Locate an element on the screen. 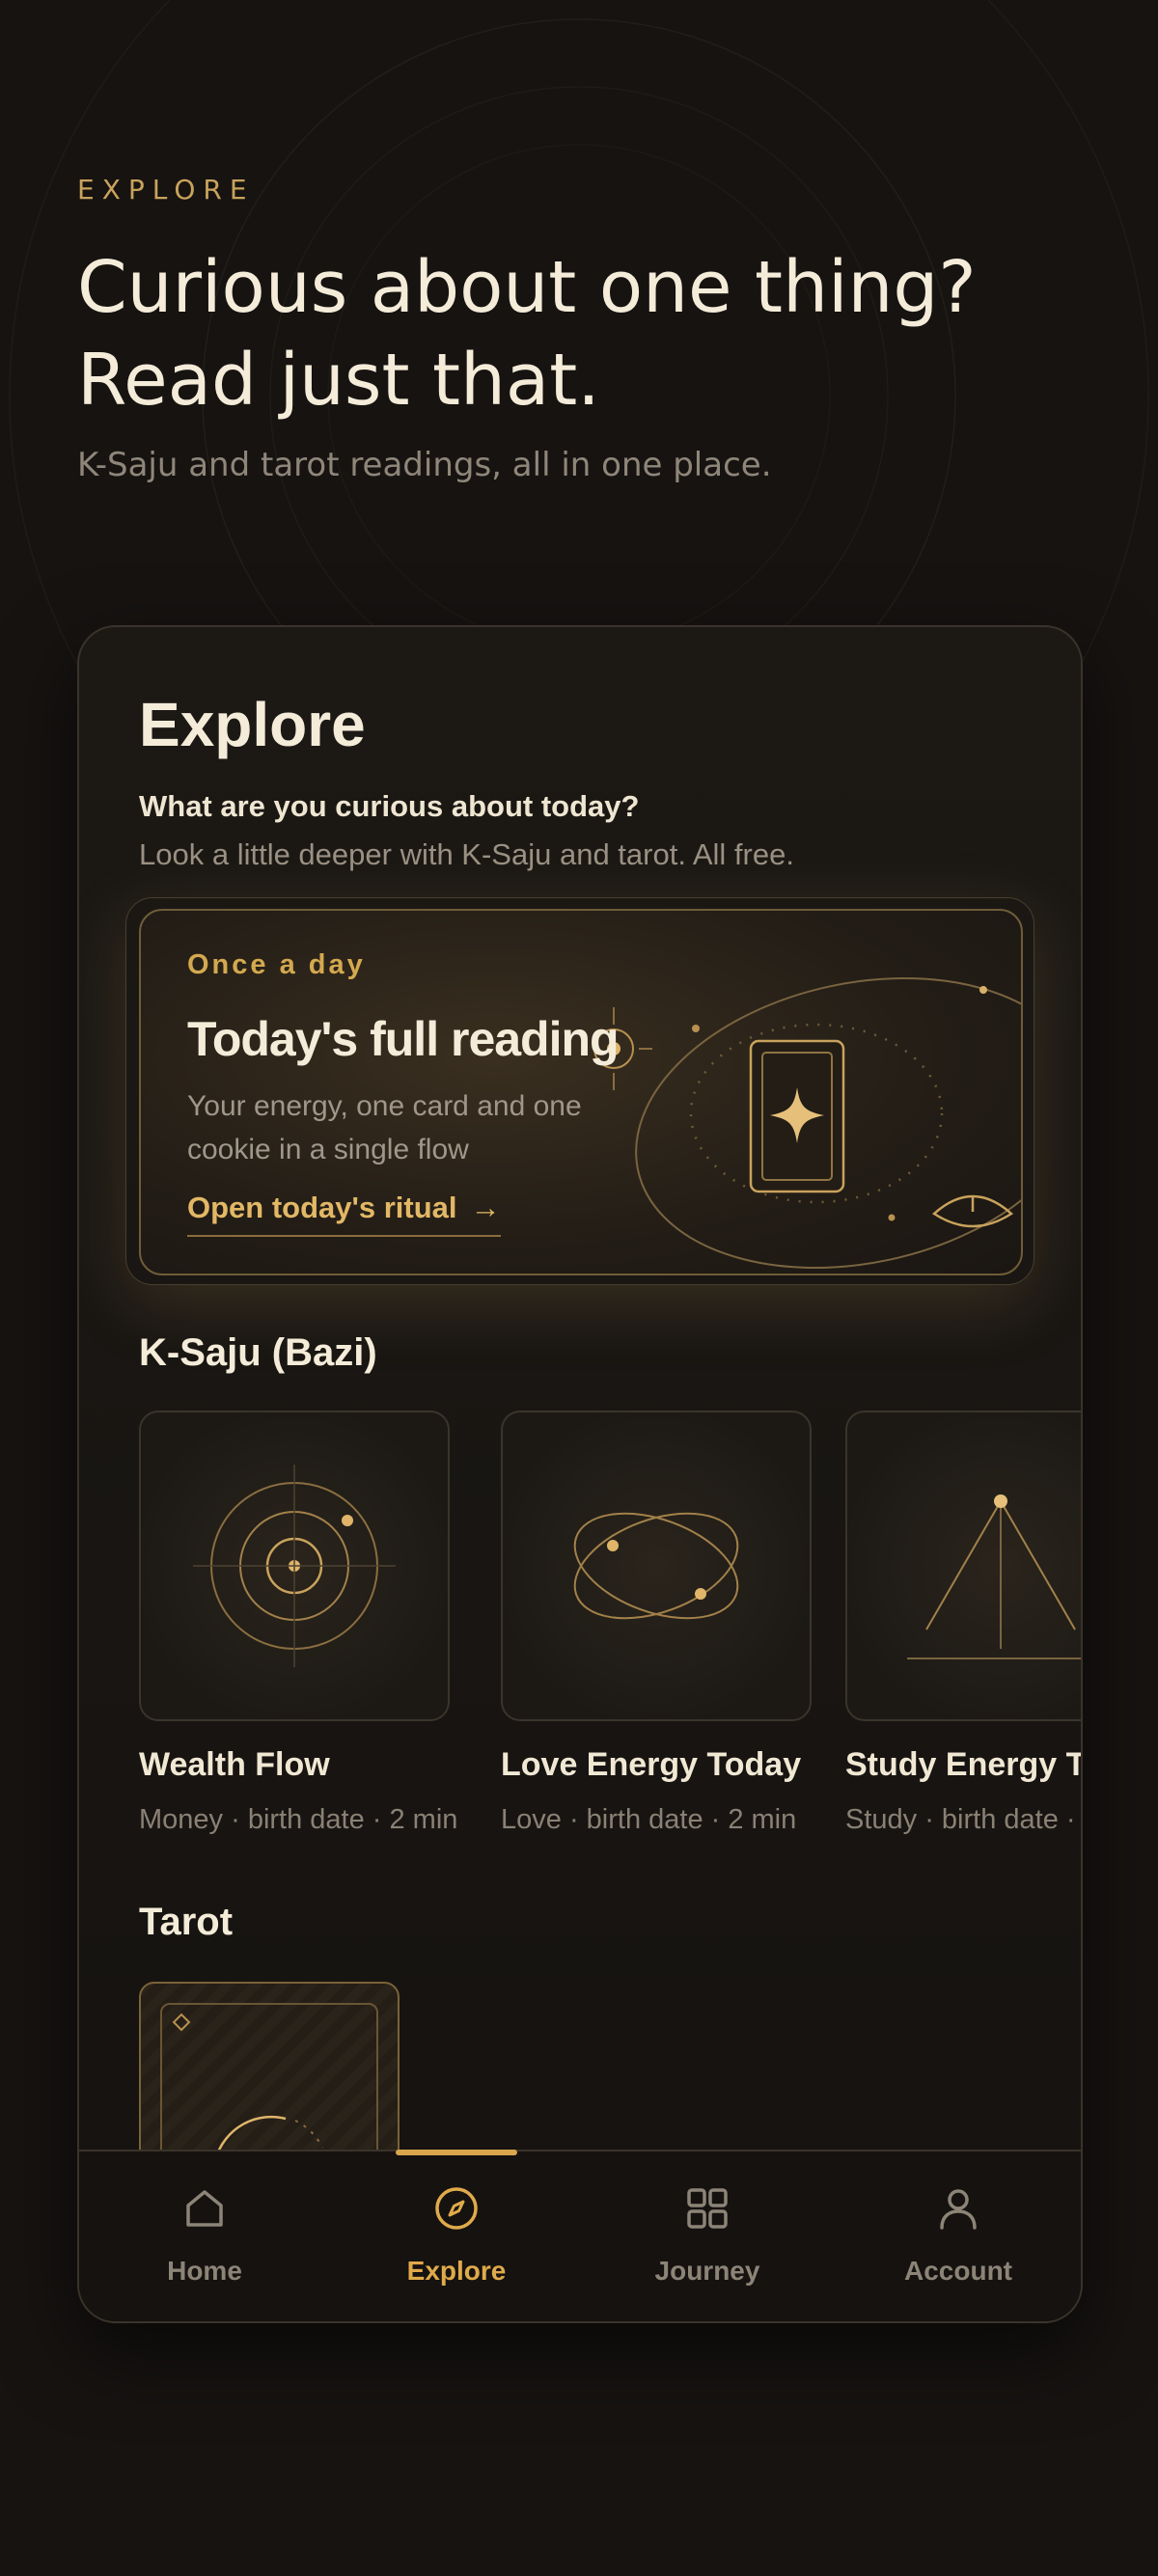 Image resolution: width=1158 pixels, height=2576 pixels. open-ritual-label: Open today's ritual is located at coordinates (322, 1207).